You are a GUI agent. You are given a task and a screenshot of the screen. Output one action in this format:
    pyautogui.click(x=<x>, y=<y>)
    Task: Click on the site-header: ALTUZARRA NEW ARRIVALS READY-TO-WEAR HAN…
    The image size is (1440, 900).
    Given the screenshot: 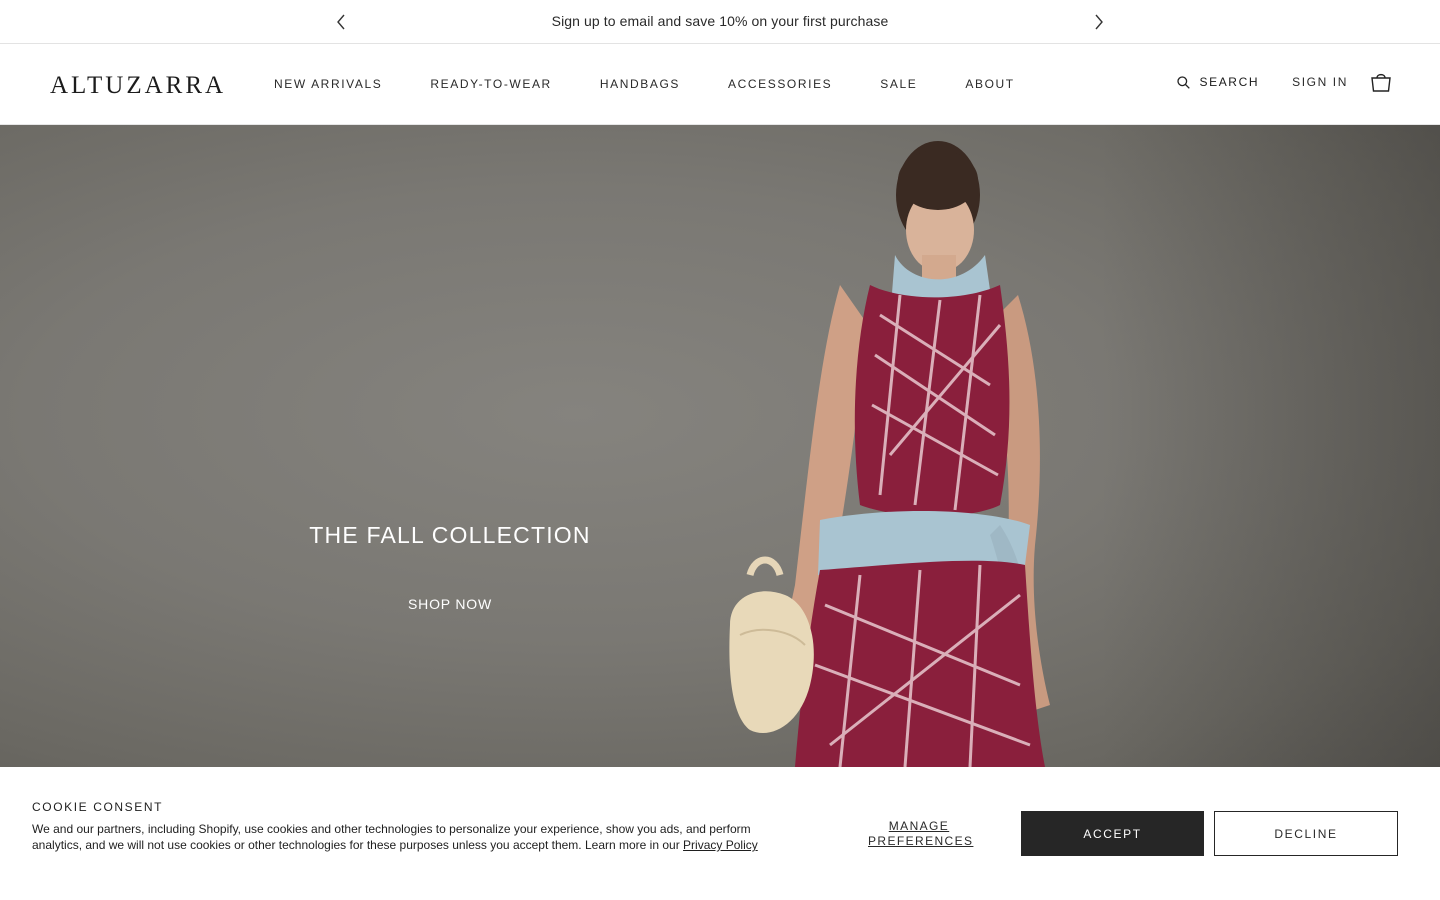 What is the action you would take?
    pyautogui.click(x=720, y=84)
    